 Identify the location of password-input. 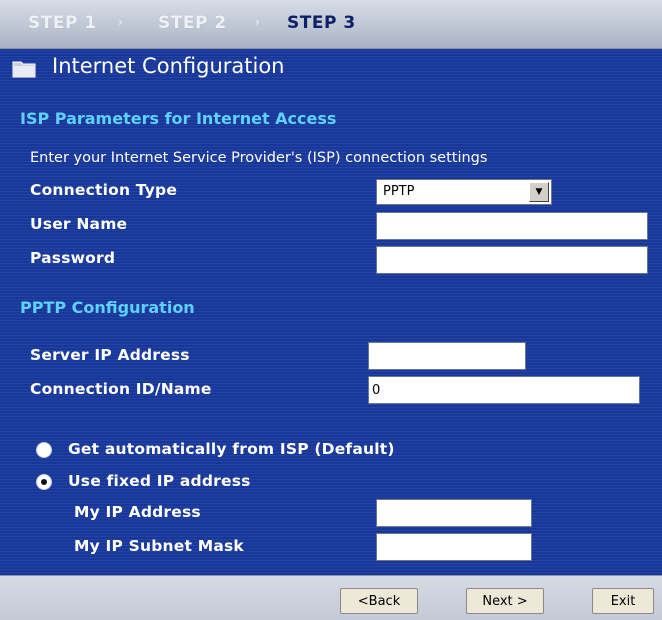
(512, 260).